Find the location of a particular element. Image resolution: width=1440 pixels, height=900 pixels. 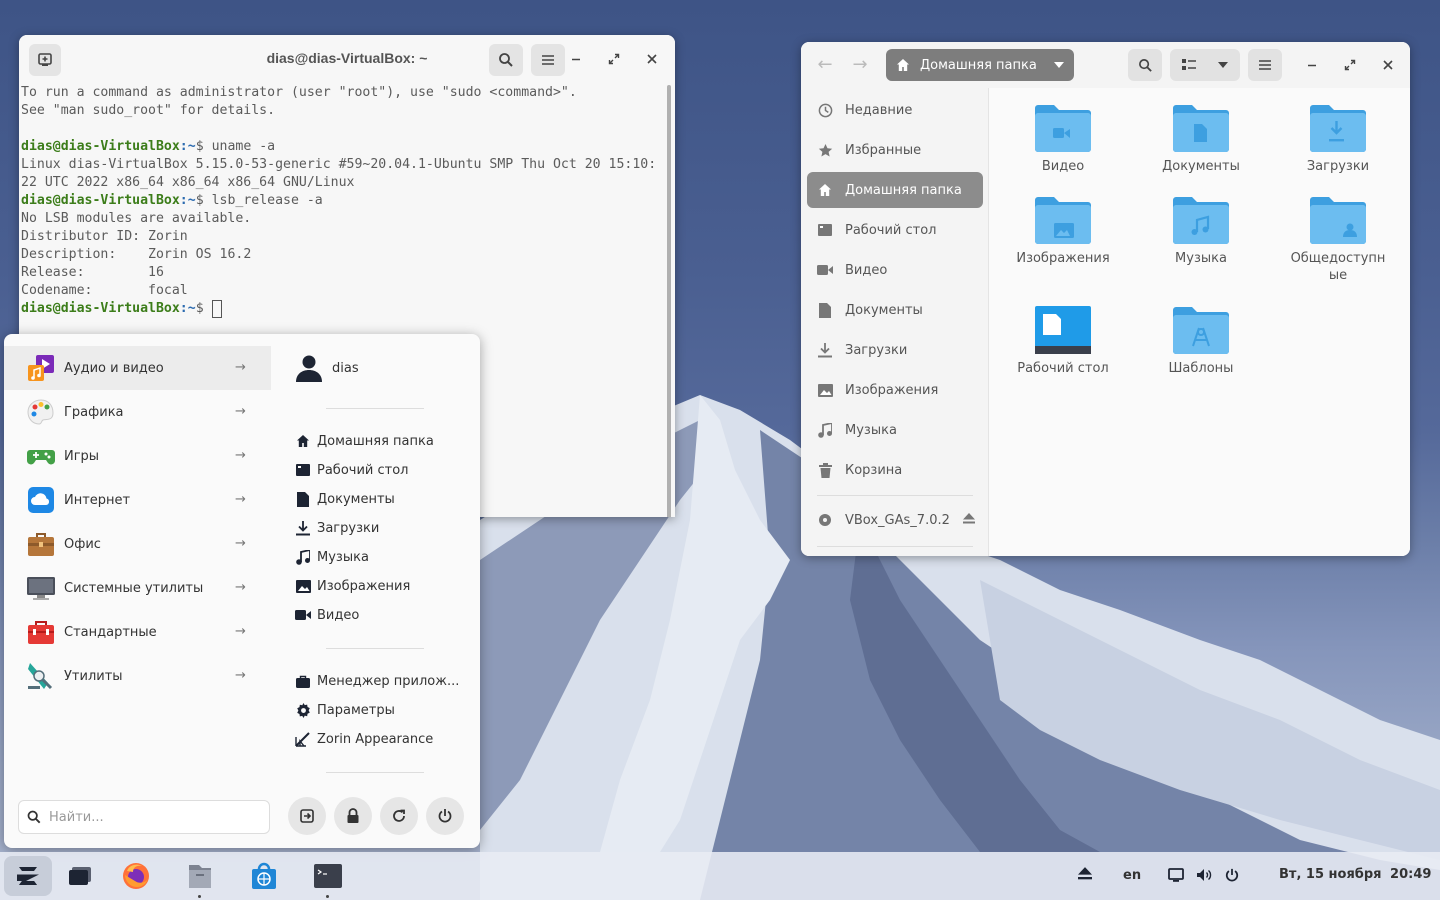

menu-search-input is located at coordinates (149, 817).